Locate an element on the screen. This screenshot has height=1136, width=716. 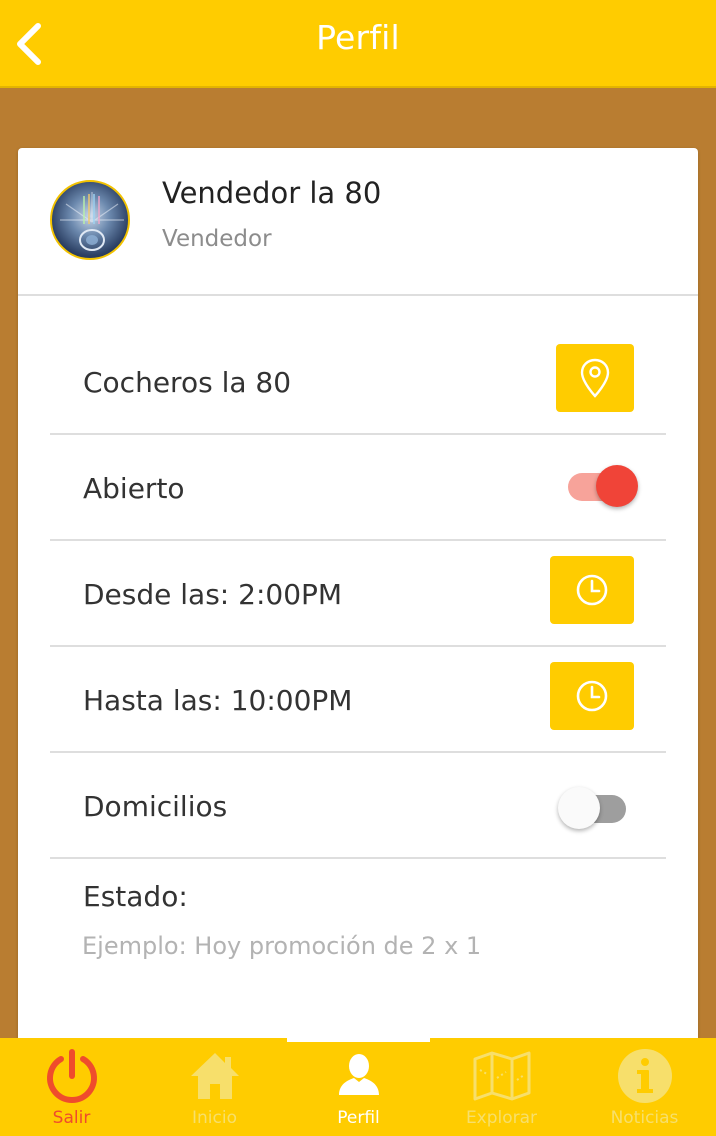
to-time-button is located at coordinates (592, 696).